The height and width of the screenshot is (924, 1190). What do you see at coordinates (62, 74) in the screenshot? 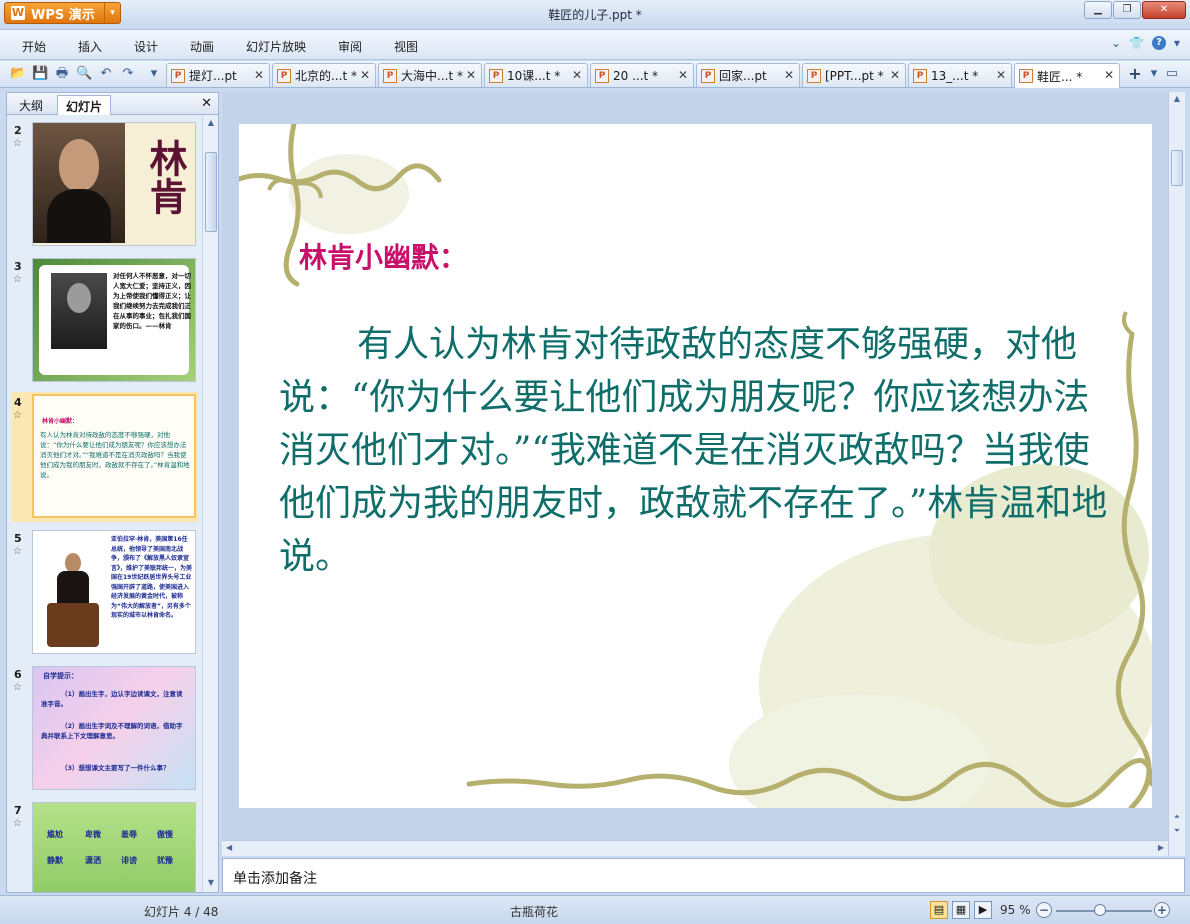
I see `print-icon: 🖶` at bounding box center [62, 74].